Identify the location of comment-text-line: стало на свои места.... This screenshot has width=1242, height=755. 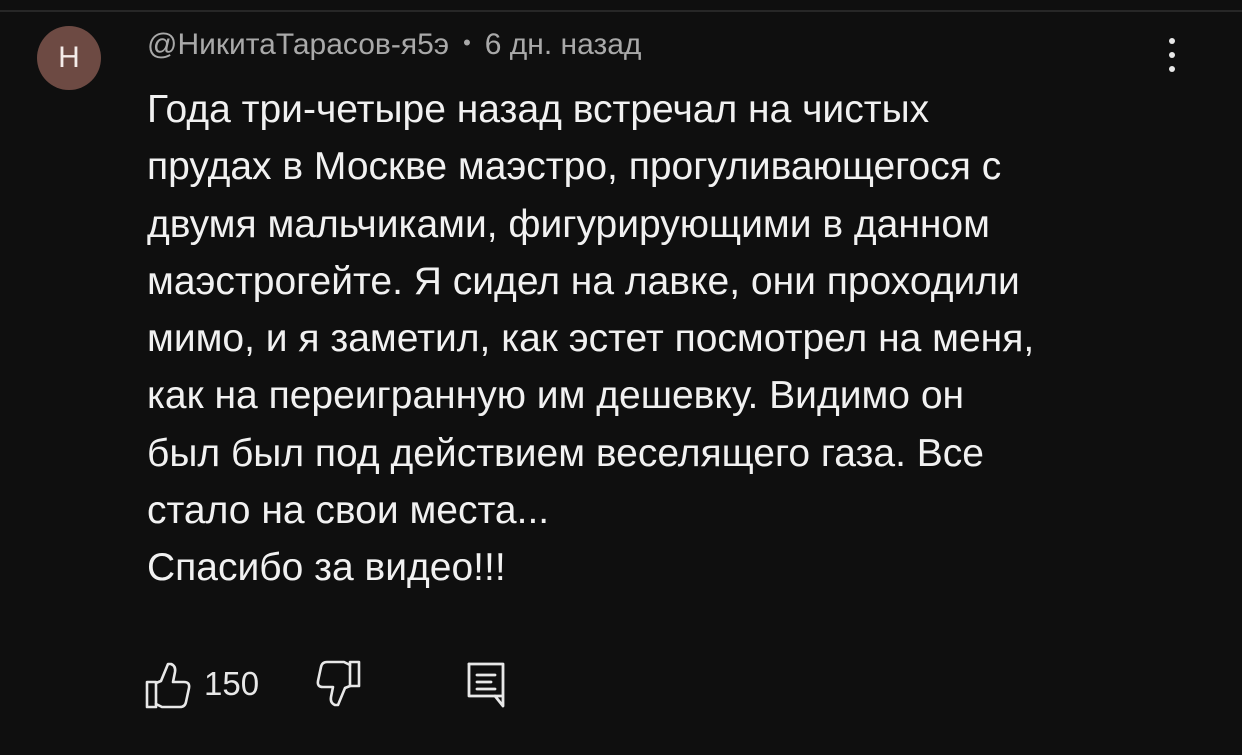
(348, 511).